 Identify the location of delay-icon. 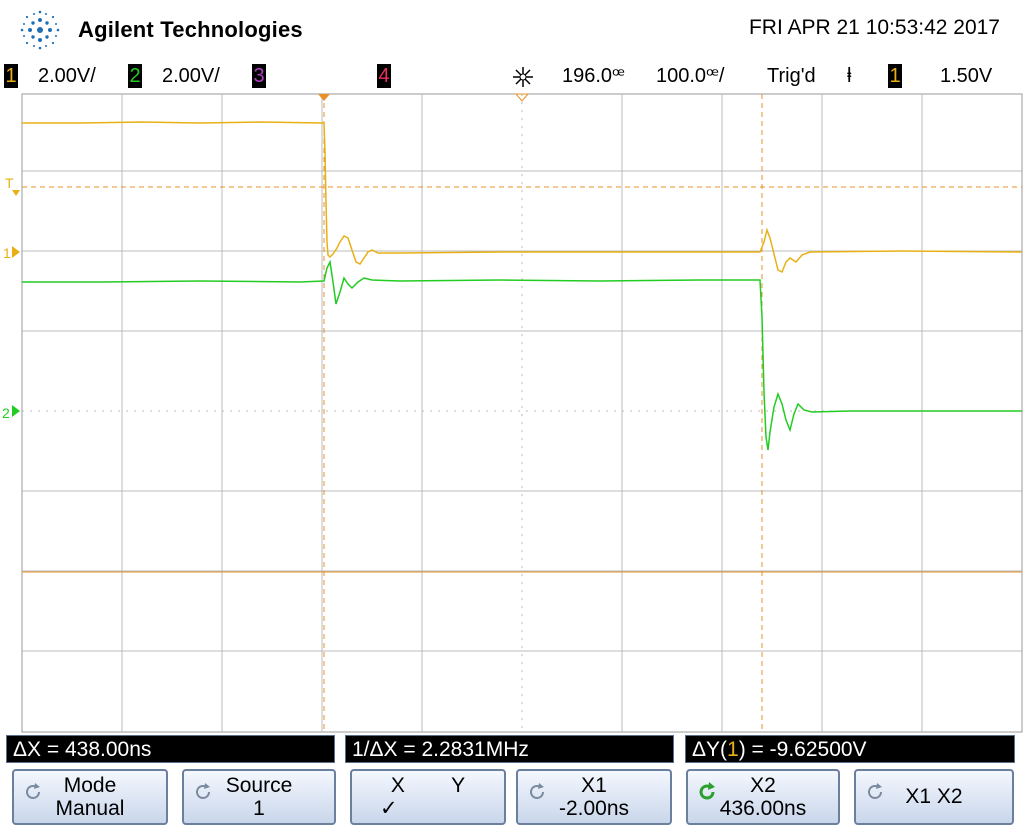
(523, 77).